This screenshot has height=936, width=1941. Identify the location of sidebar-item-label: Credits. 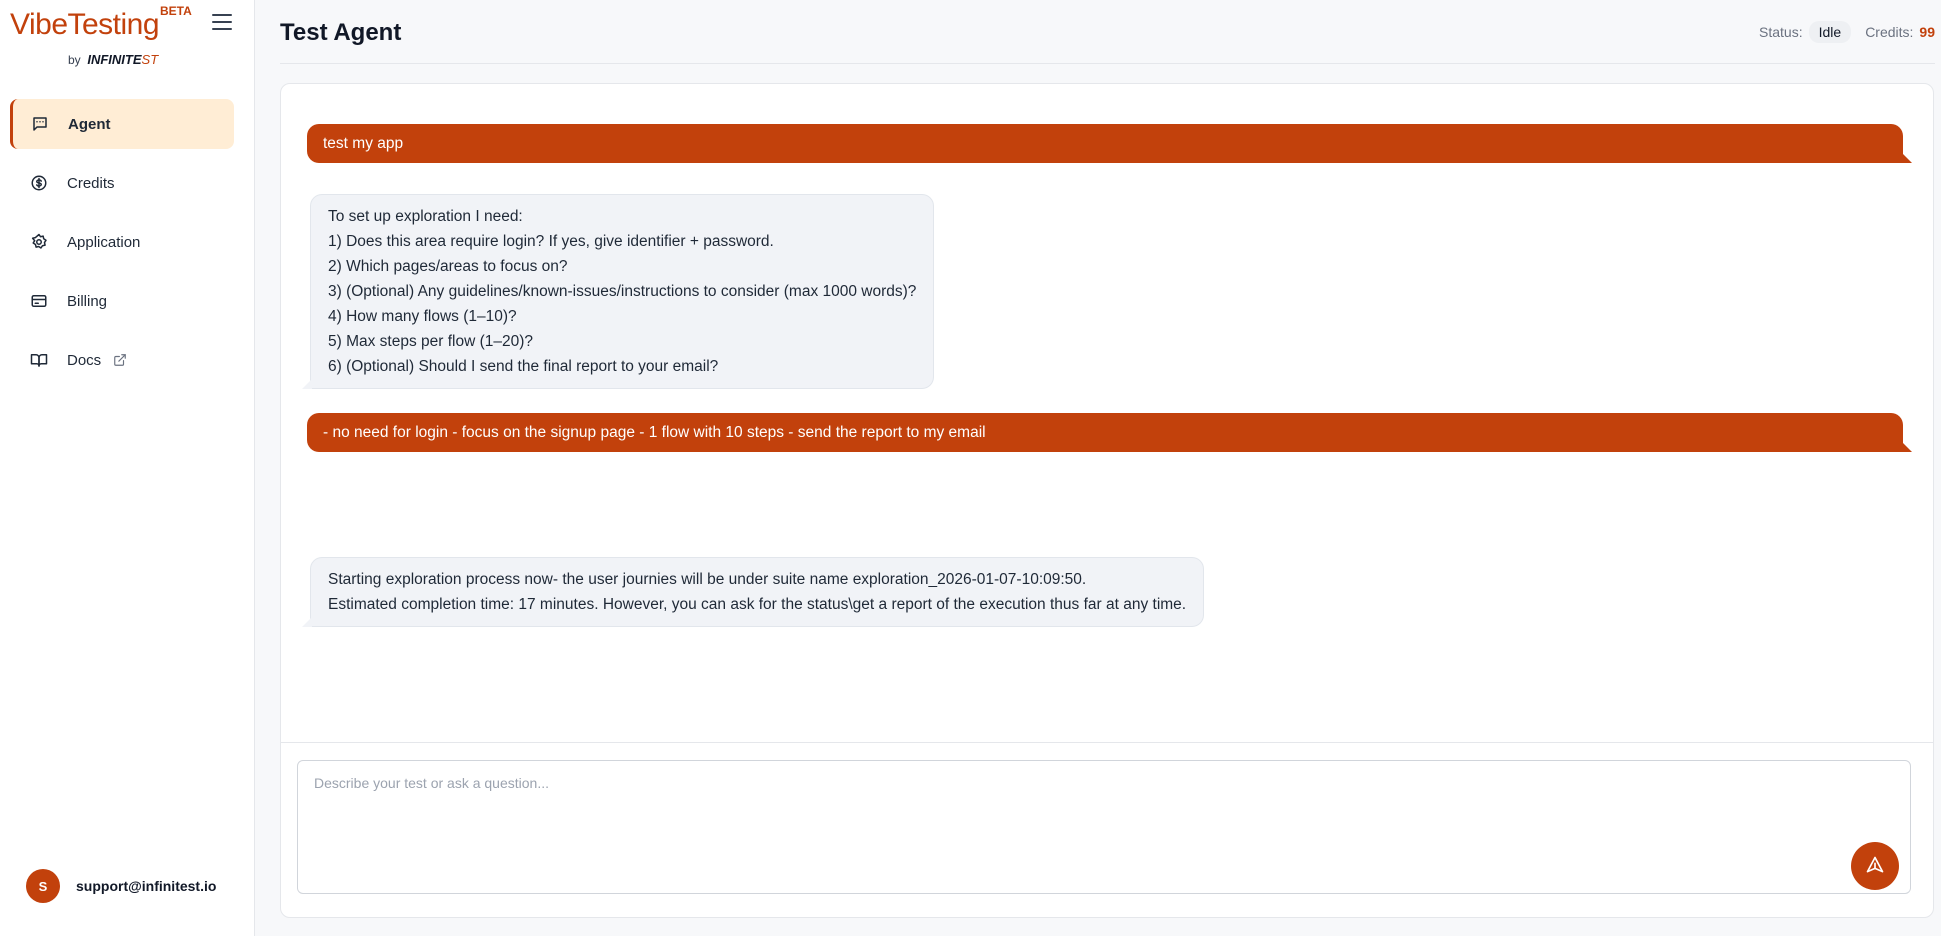
(91, 183).